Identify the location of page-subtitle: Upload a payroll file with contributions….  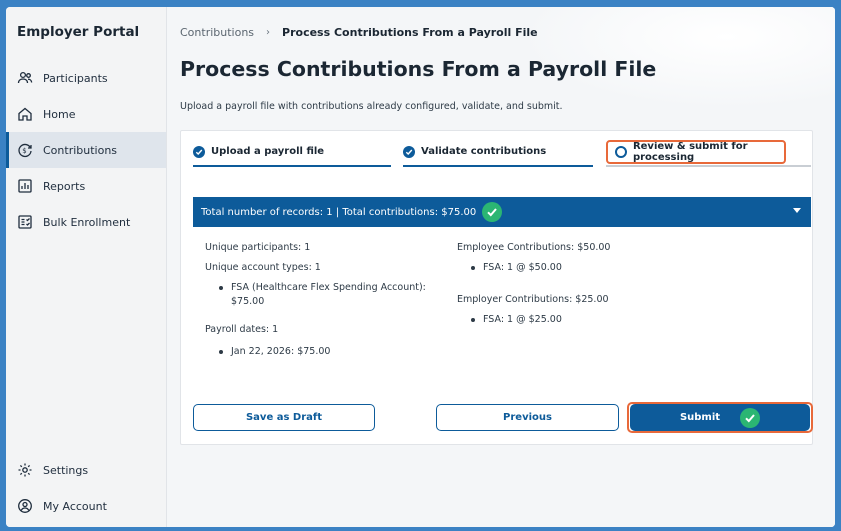
(371, 106).